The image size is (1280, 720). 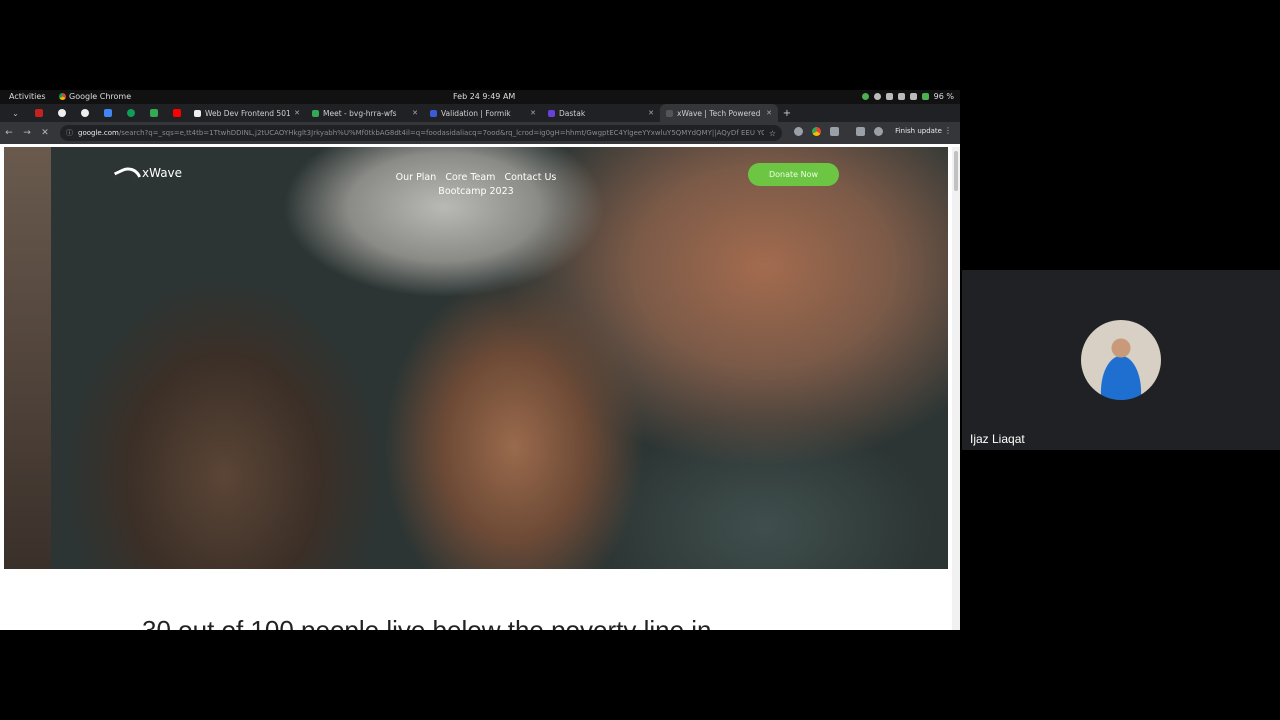 I want to click on scrollbar-thumb, so click(x=956, y=171).